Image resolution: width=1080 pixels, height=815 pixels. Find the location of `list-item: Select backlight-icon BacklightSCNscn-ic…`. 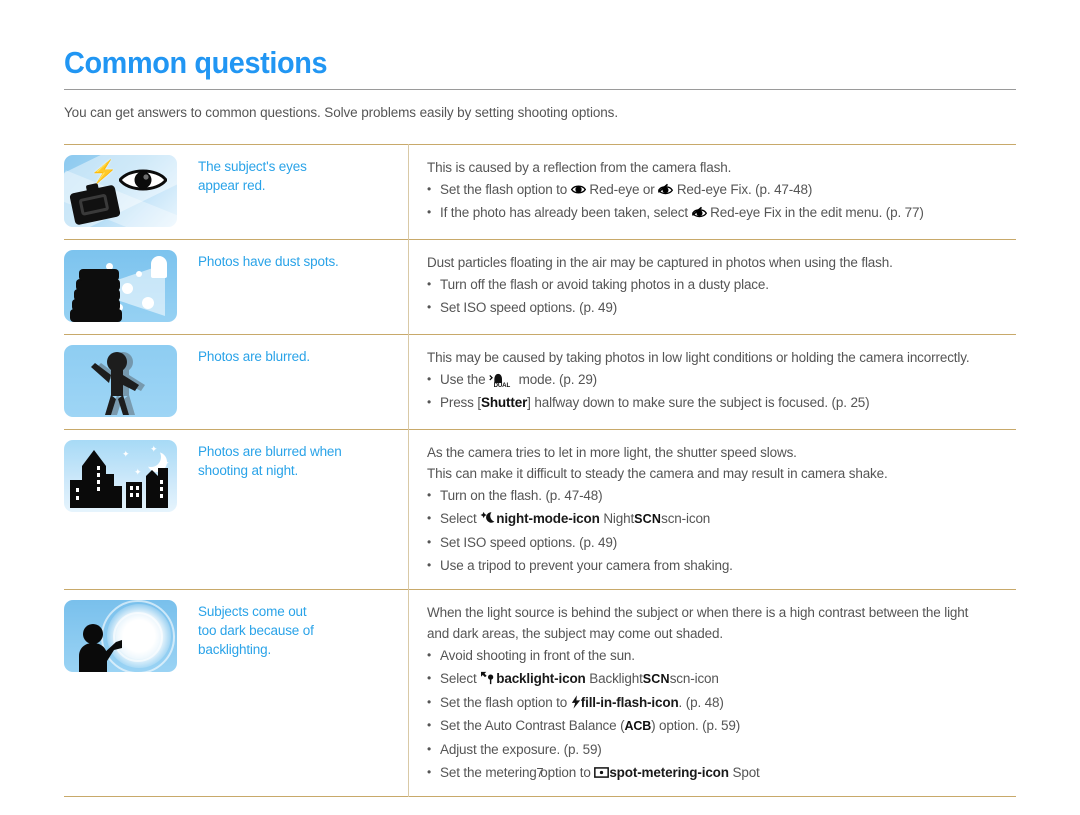

list-item: Select backlight-icon BacklightSCNscn-ic… is located at coordinates (721, 679).